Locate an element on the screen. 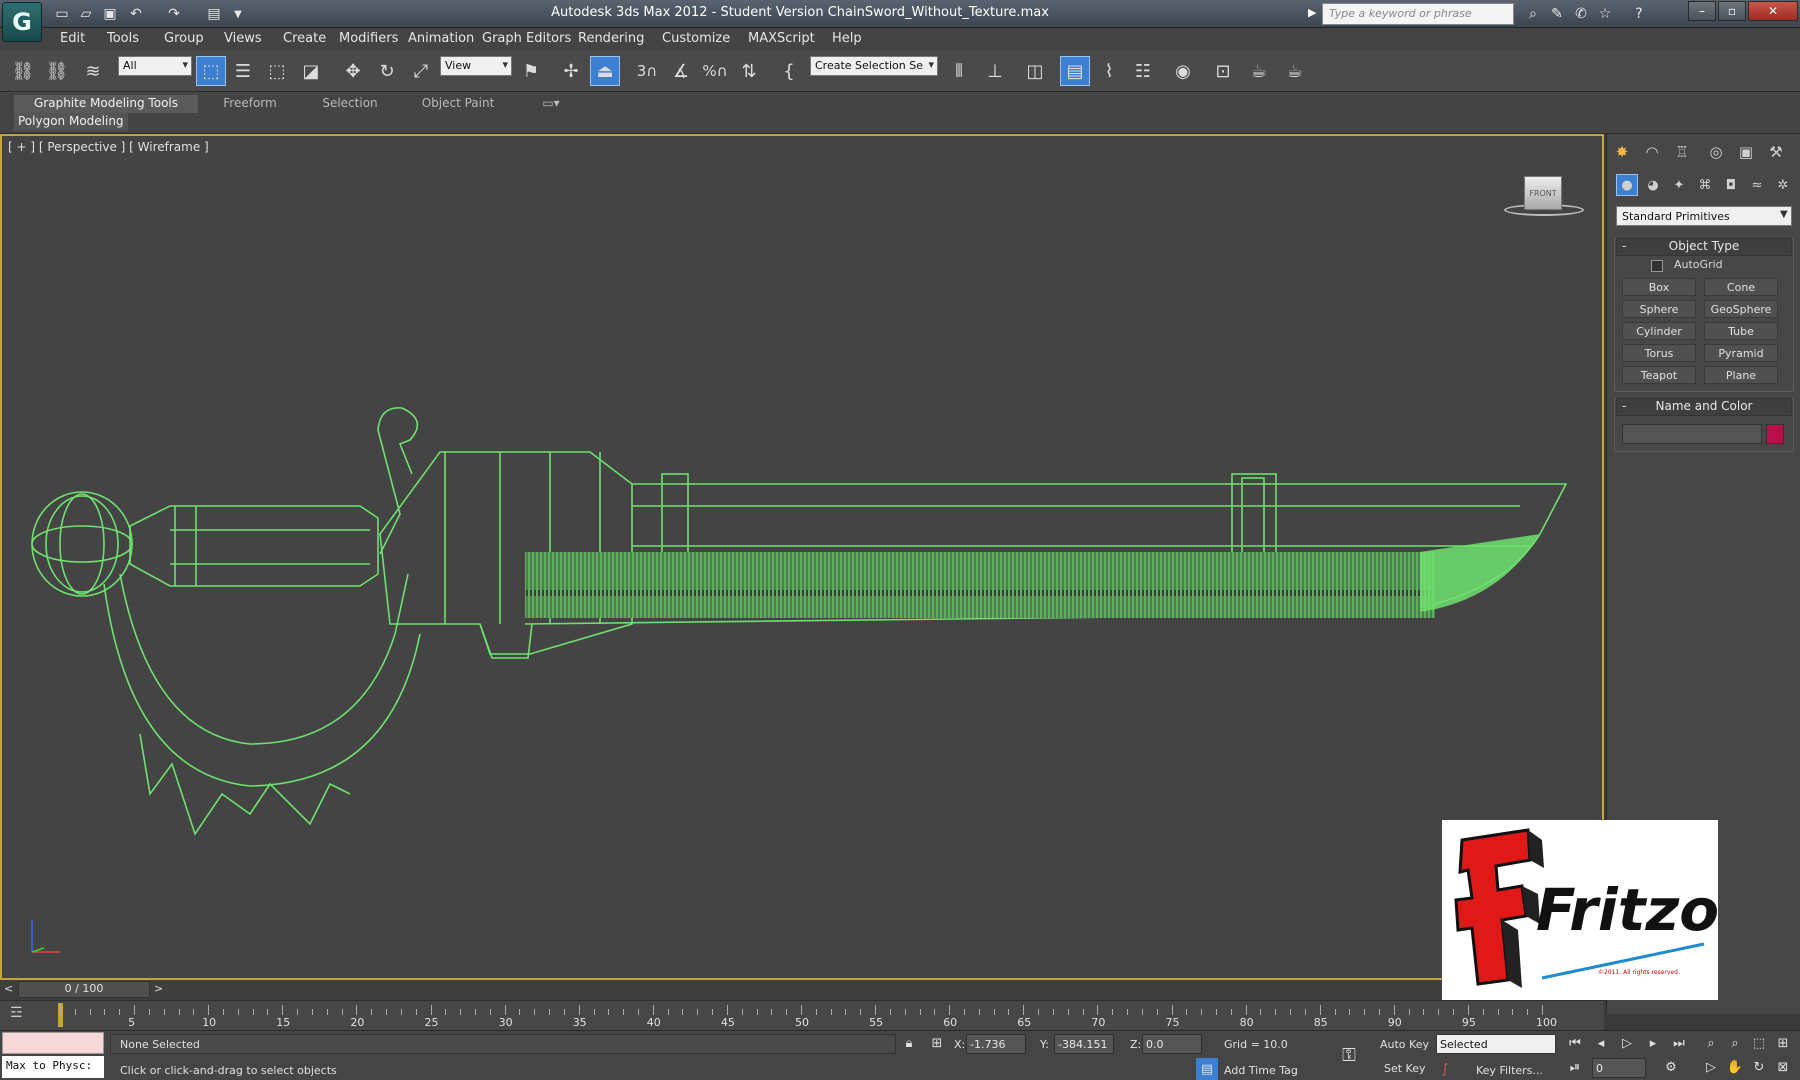 Image resolution: width=1800 pixels, height=1080 pixels. menu-customize: Customize is located at coordinates (696, 38).